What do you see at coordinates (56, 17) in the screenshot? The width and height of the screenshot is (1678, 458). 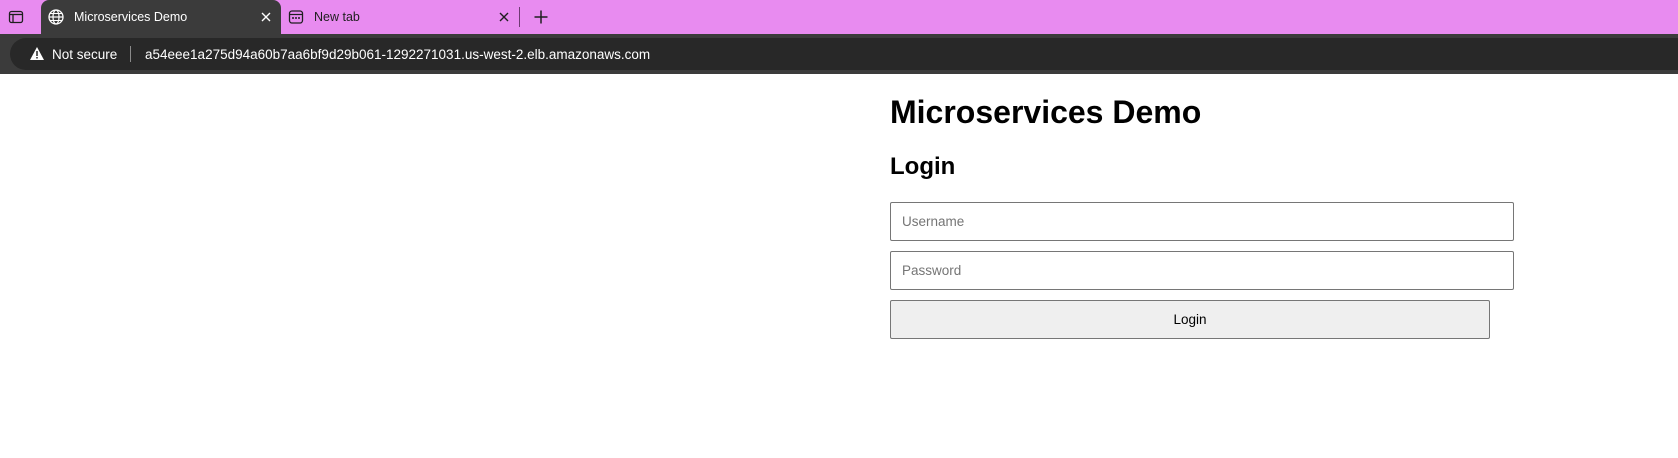 I see `globe-icon` at bounding box center [56, 17].